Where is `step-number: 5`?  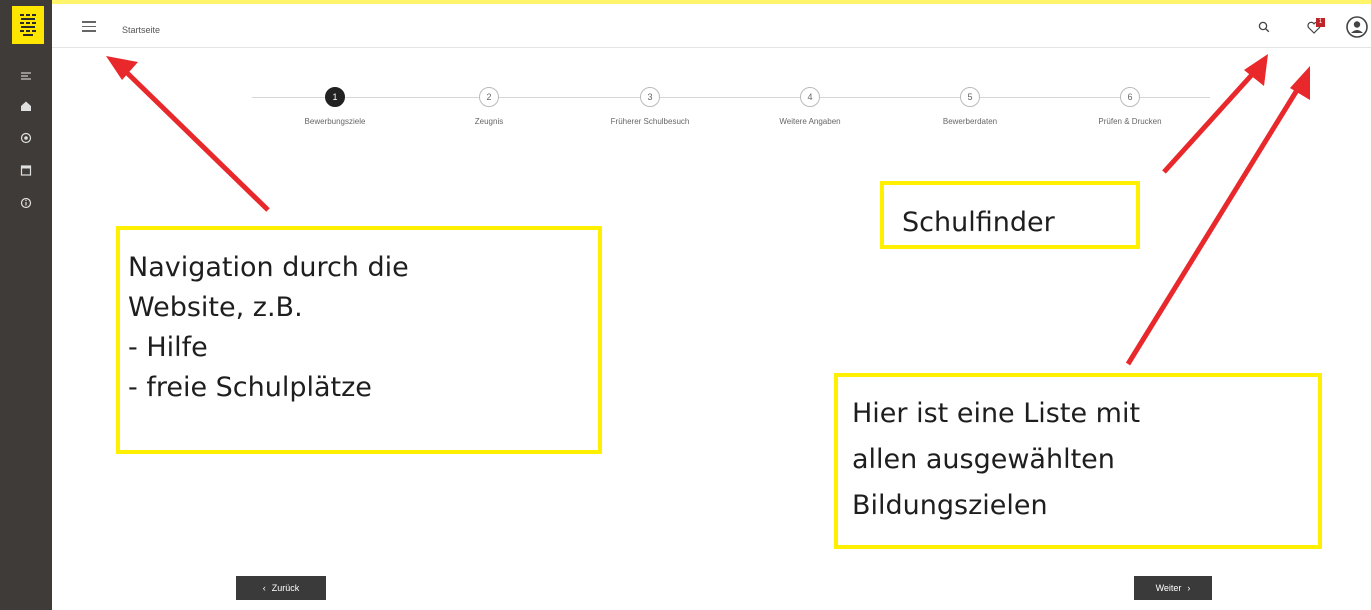 step-number: 5 is located at coordinates (970, 97).